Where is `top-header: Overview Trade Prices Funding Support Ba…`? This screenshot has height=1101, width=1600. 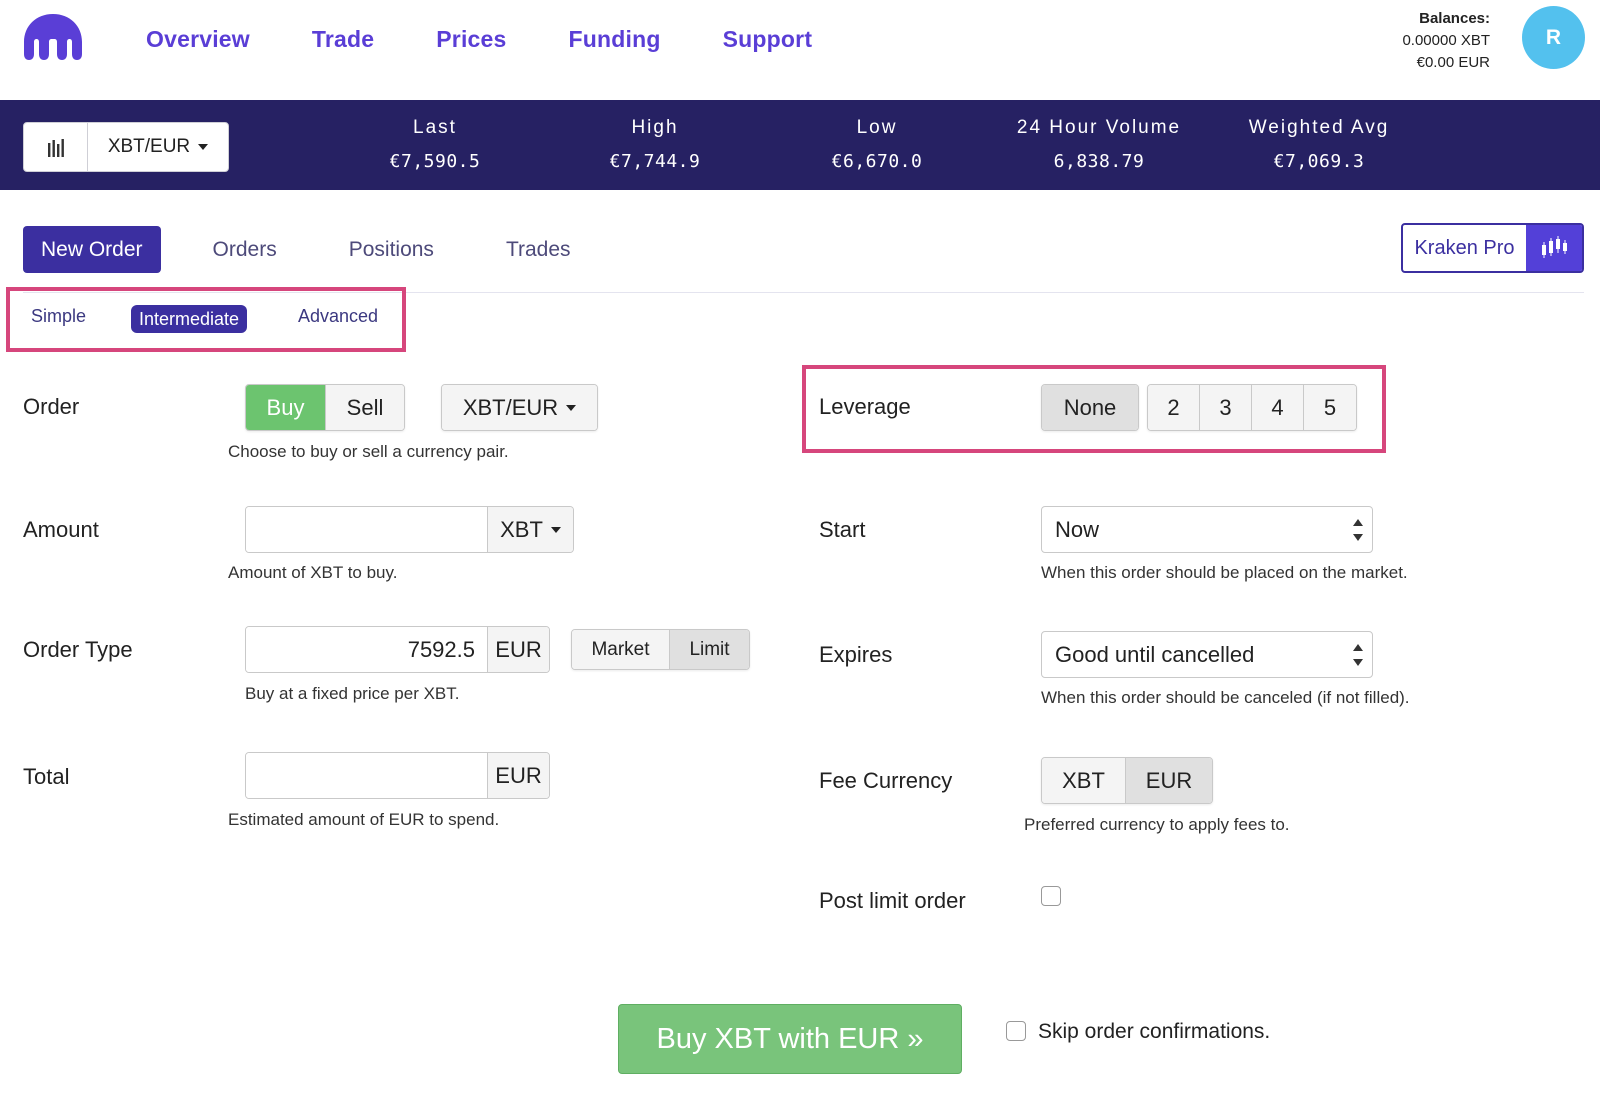 top-header: Overview Trade Prices Funding Support Ba… is located at coordinates (800, 50).